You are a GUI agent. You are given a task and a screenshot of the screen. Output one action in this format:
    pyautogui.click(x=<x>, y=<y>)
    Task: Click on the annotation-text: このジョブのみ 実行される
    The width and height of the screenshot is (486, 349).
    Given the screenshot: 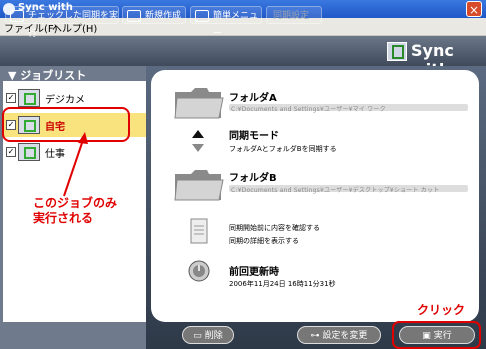 What is the action you would take?
    pyautogui.click(x=75, y=211)
    